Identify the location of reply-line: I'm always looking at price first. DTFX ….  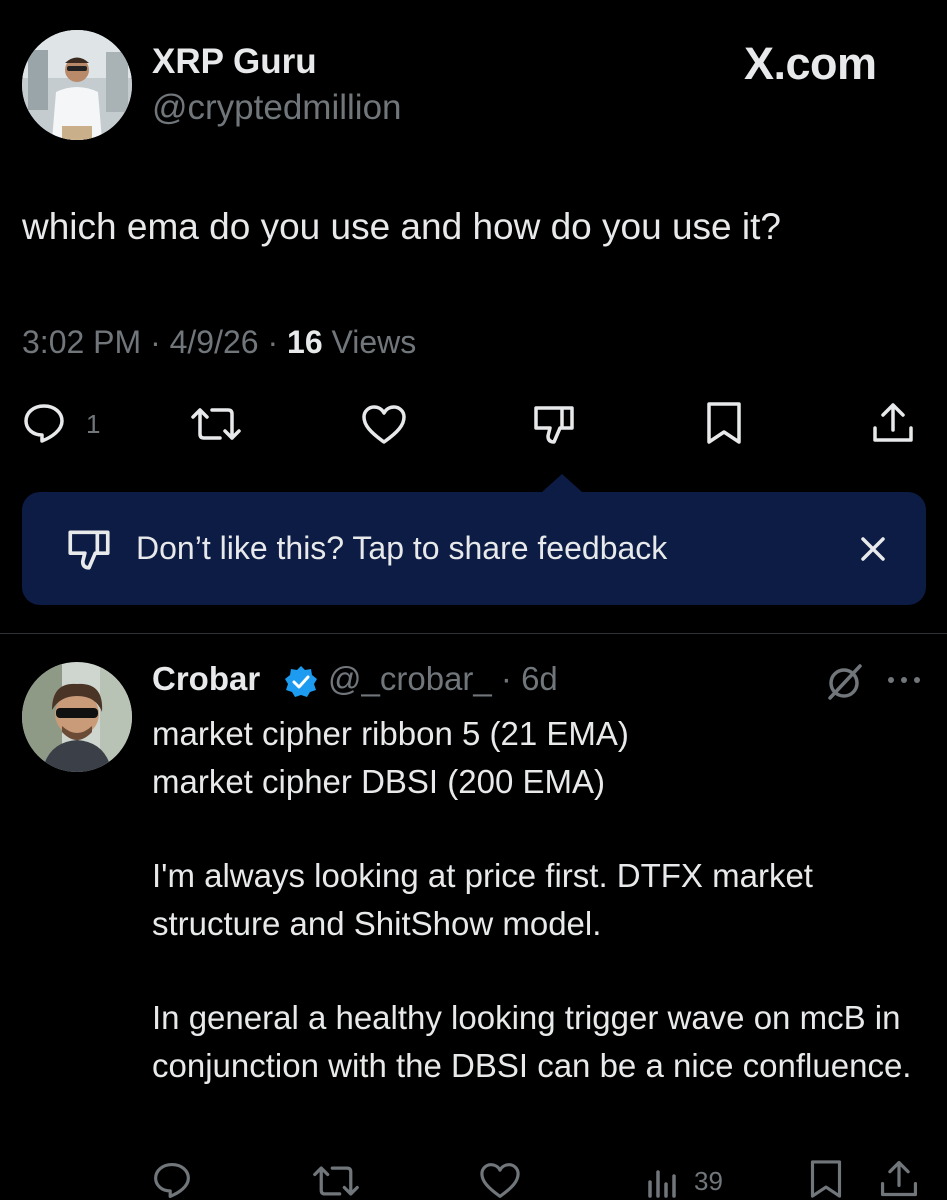
(482, 899).